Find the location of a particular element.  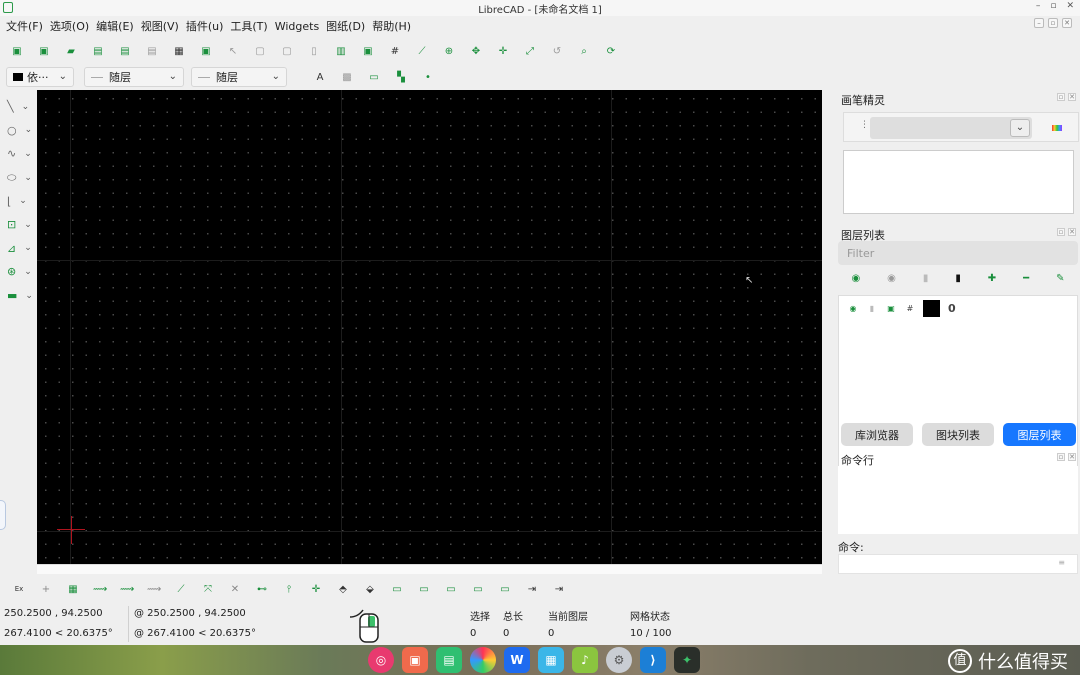

zoom-out-icon: ✥ is located at coordinates (476, 51).